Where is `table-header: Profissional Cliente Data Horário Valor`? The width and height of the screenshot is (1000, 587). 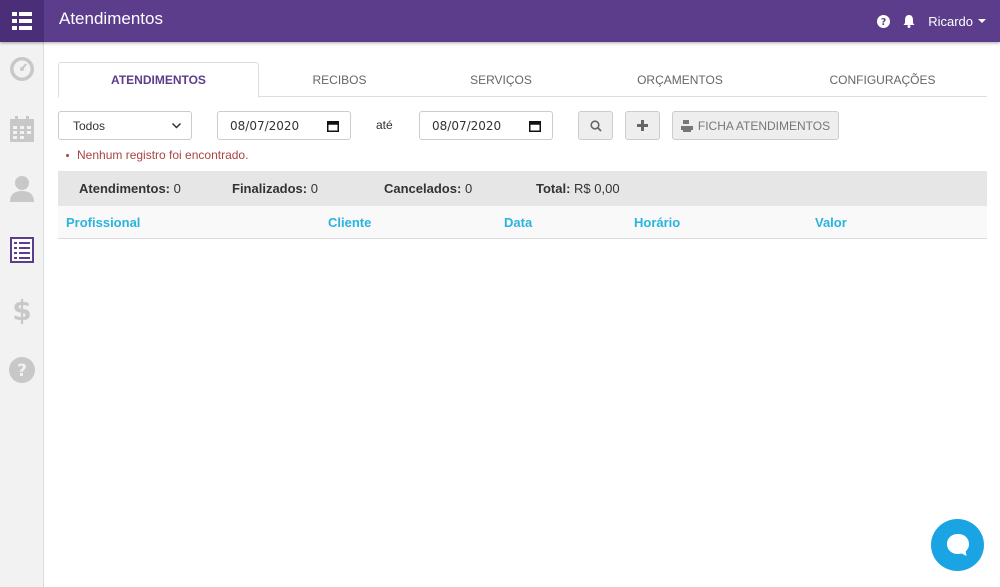
table-header: Profissional Cliente Data Horário Valor is located at coordinates (522, 222).